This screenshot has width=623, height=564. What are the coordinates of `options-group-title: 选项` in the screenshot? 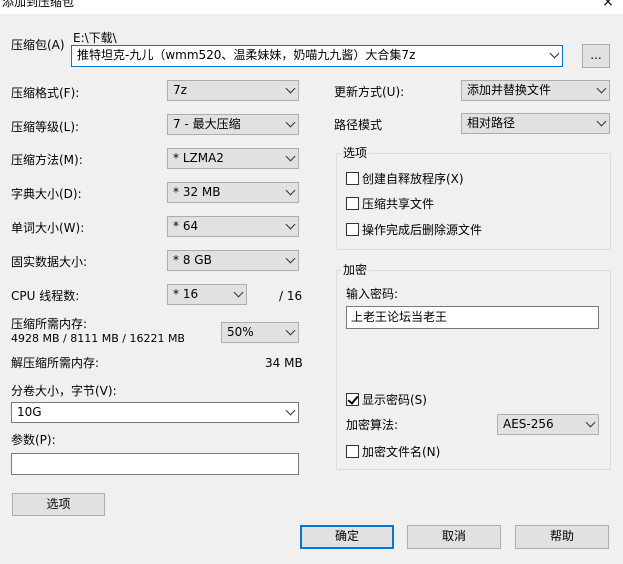 It's located at (355, 153).